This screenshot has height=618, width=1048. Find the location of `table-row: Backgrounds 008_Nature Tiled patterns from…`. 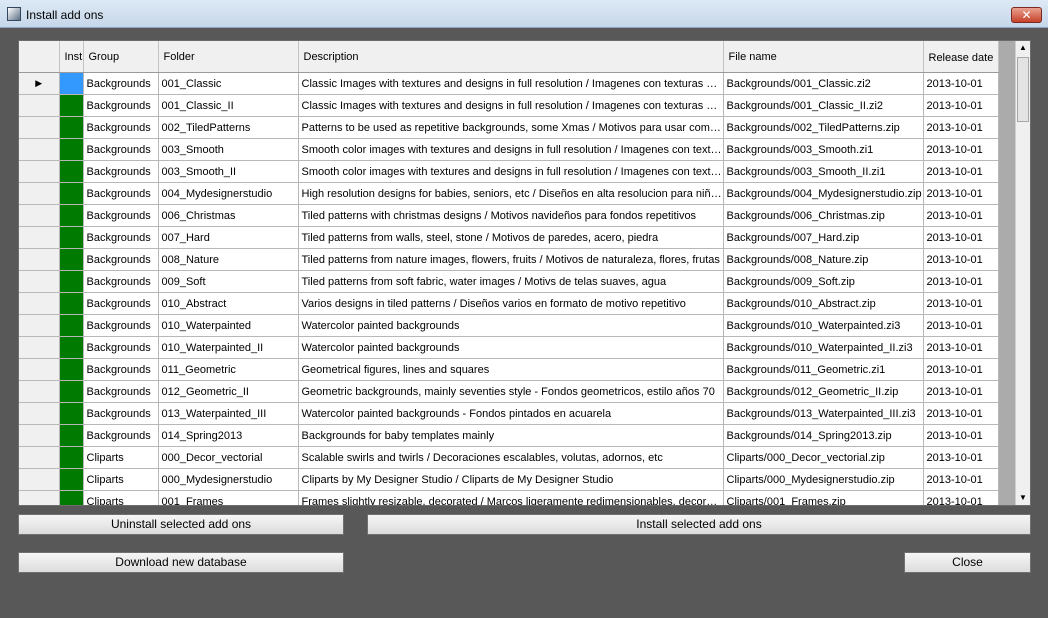

table-row: Backgrounds 008_Nature Tiled patterns from… is located at coordinates (509, 259).